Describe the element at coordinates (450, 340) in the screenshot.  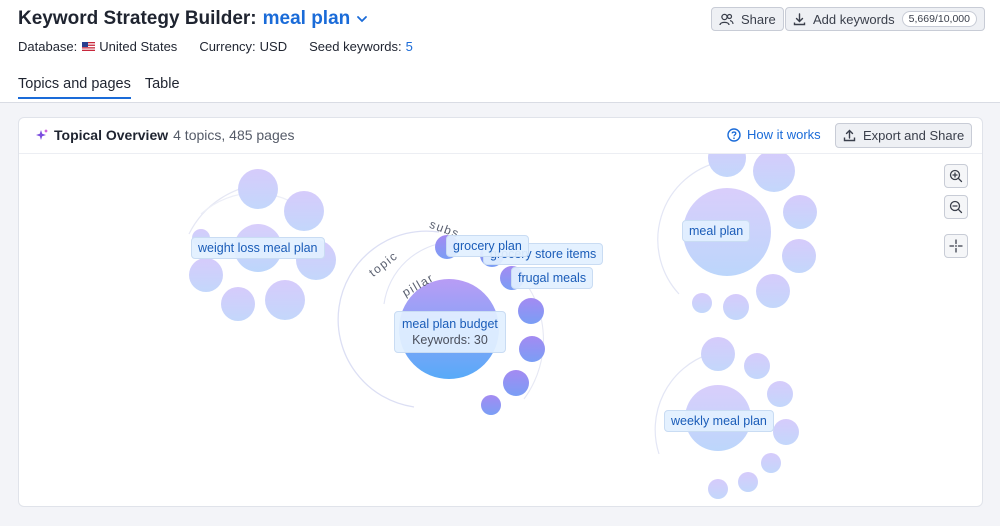
I see `pillar-keyword-count: Keywords: 30` at that location.